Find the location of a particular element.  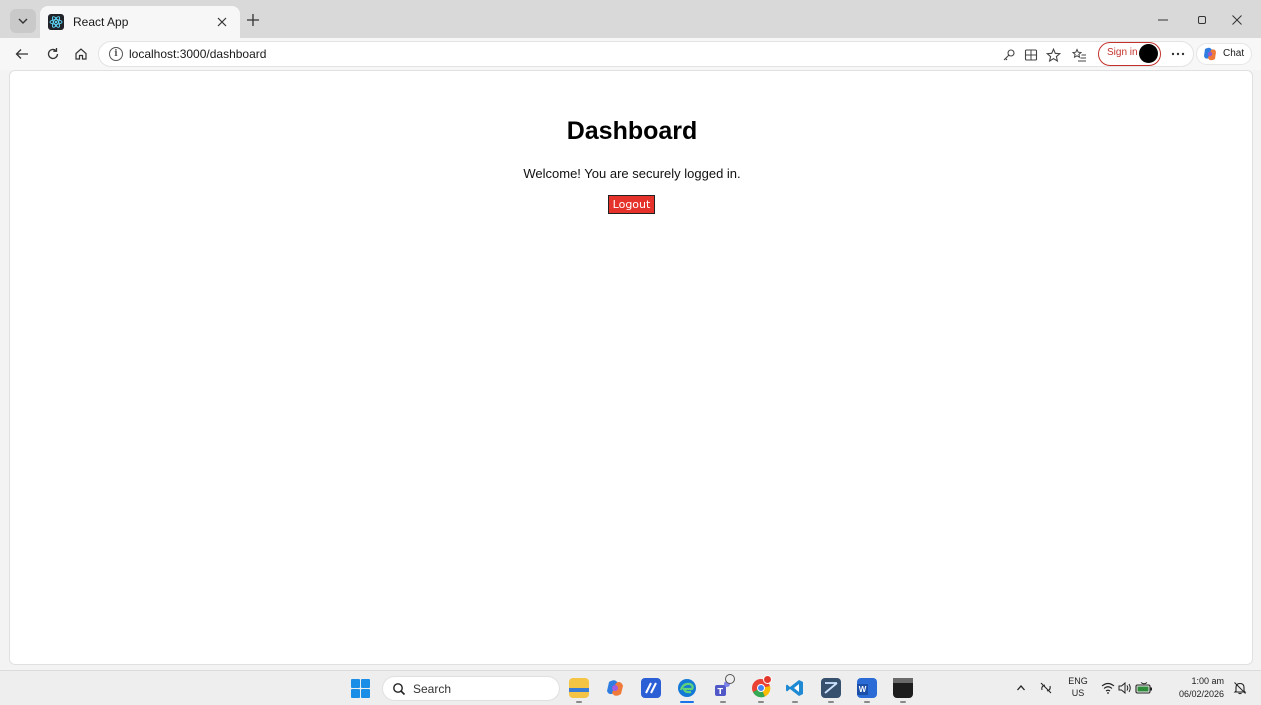

tab-close-button is located at coordinates (222, 22).